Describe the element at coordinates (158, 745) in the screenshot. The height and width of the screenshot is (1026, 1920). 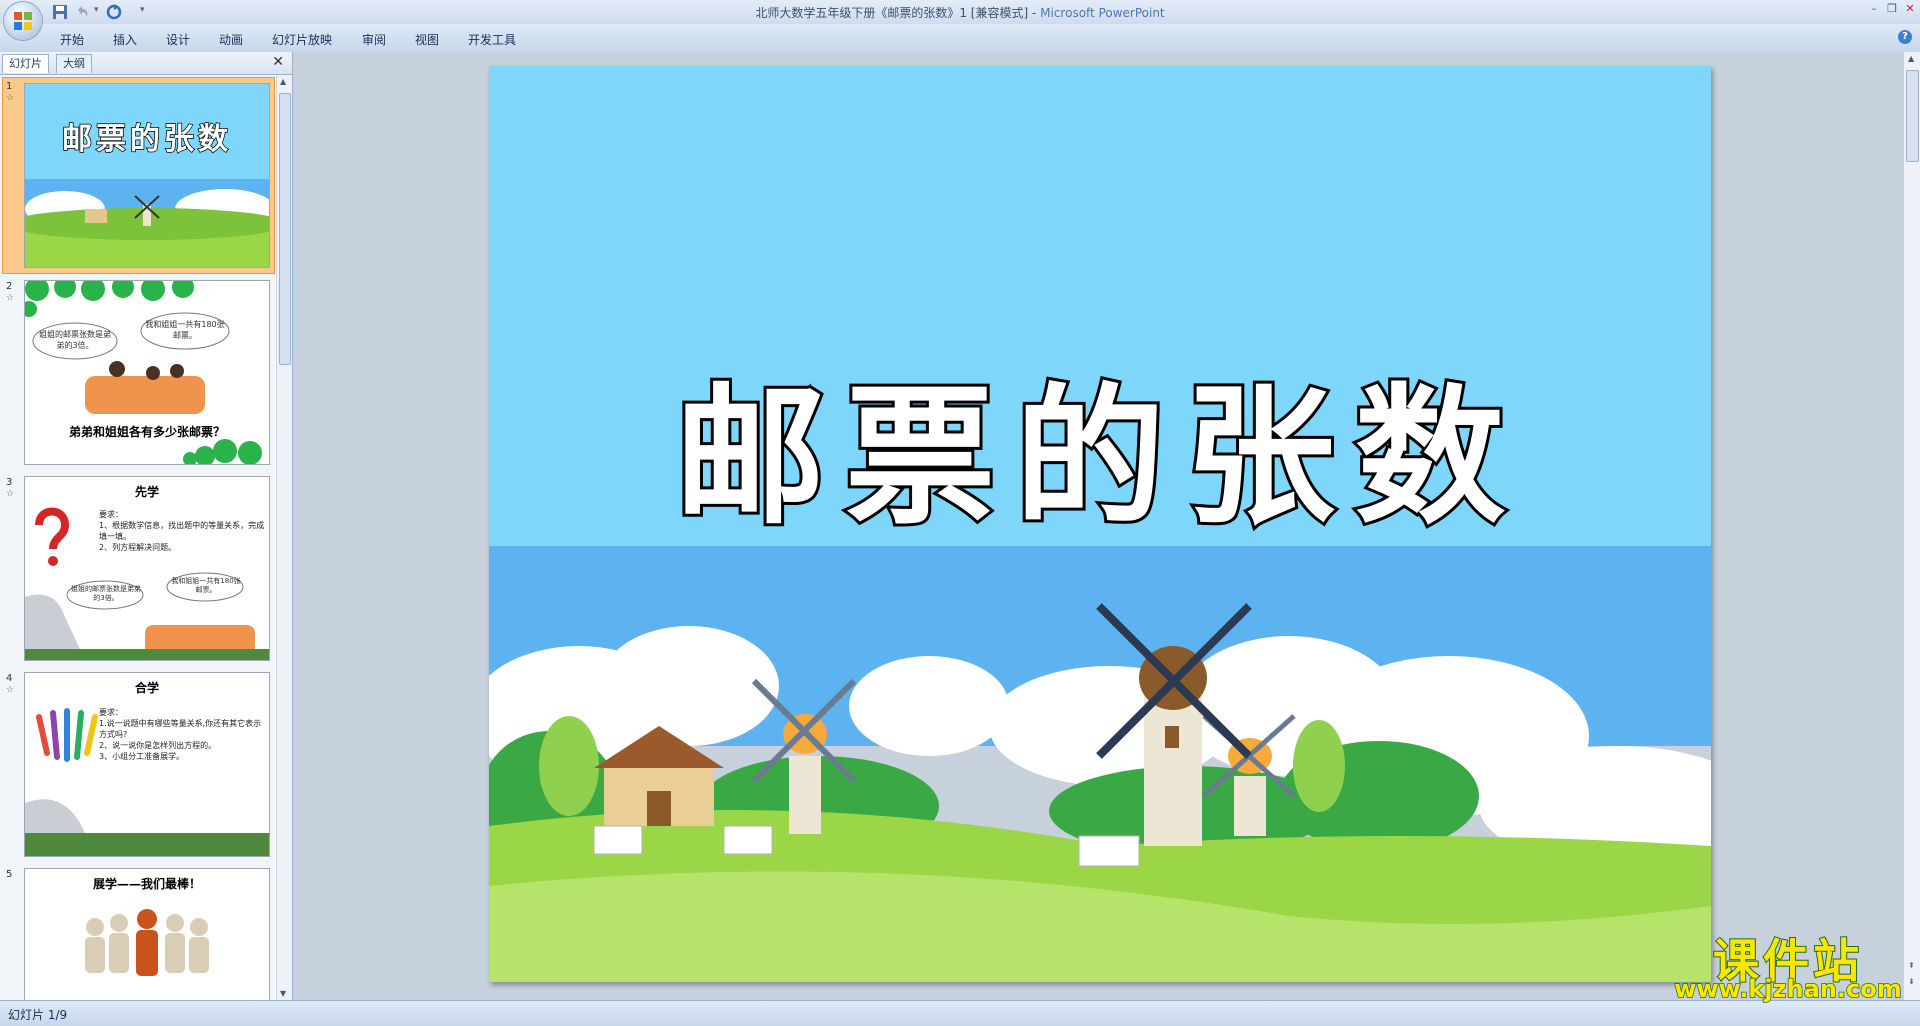
I see `req-line-2: 2、说一说你是怎样列出方程的。` at that location.